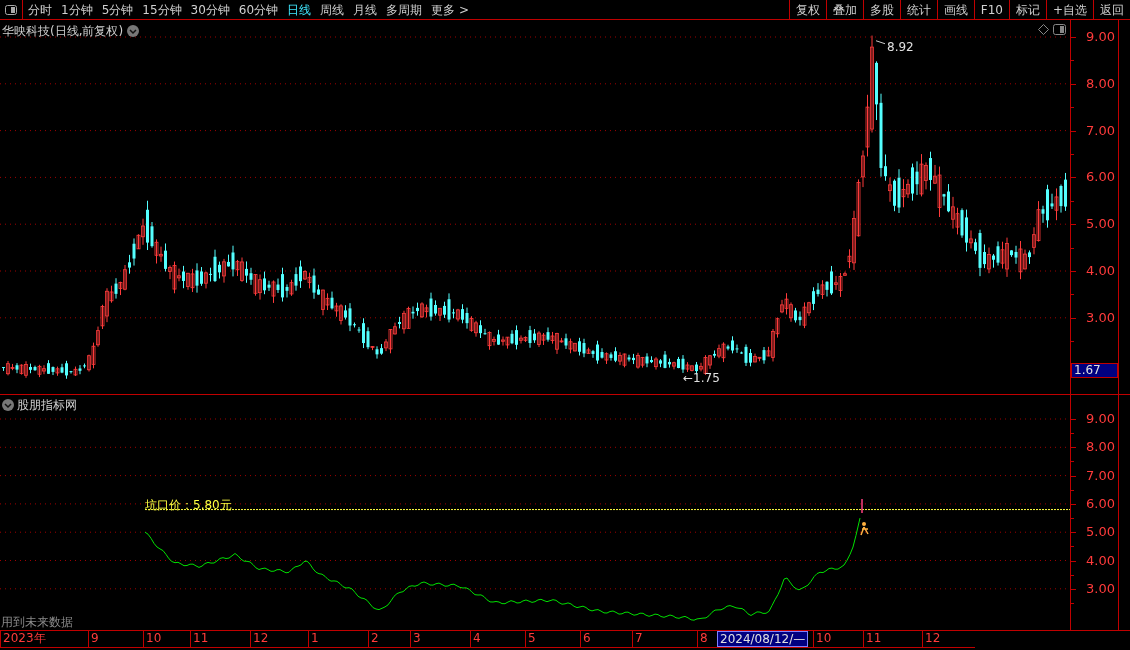 The height and width of the screenshot is (650, 1130). What do you see at coordinates (881, 9) in the screenshot?
I see `toolbar-button: 多股` at bounding box center [881, 9].